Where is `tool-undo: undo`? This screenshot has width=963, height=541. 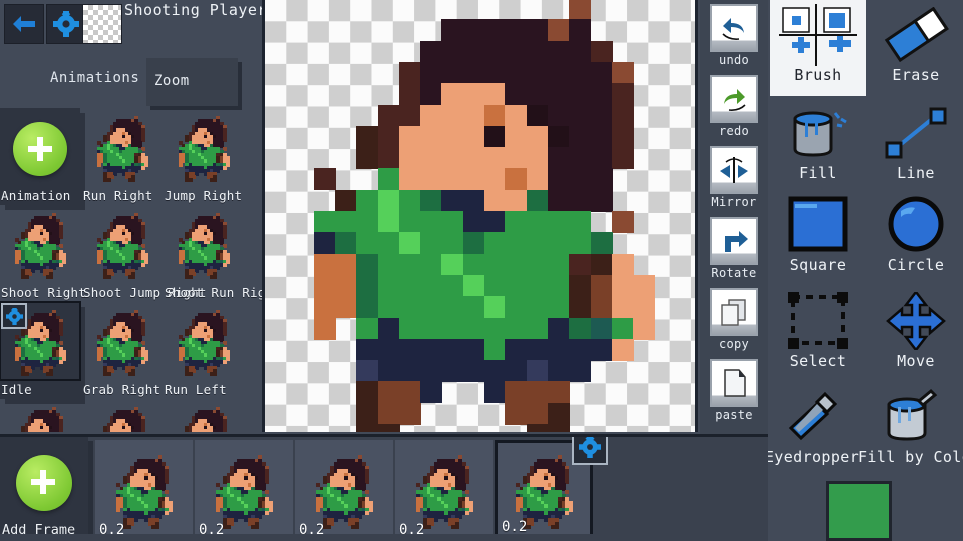
tool-undo: undo is located at coordinates (734, 39).